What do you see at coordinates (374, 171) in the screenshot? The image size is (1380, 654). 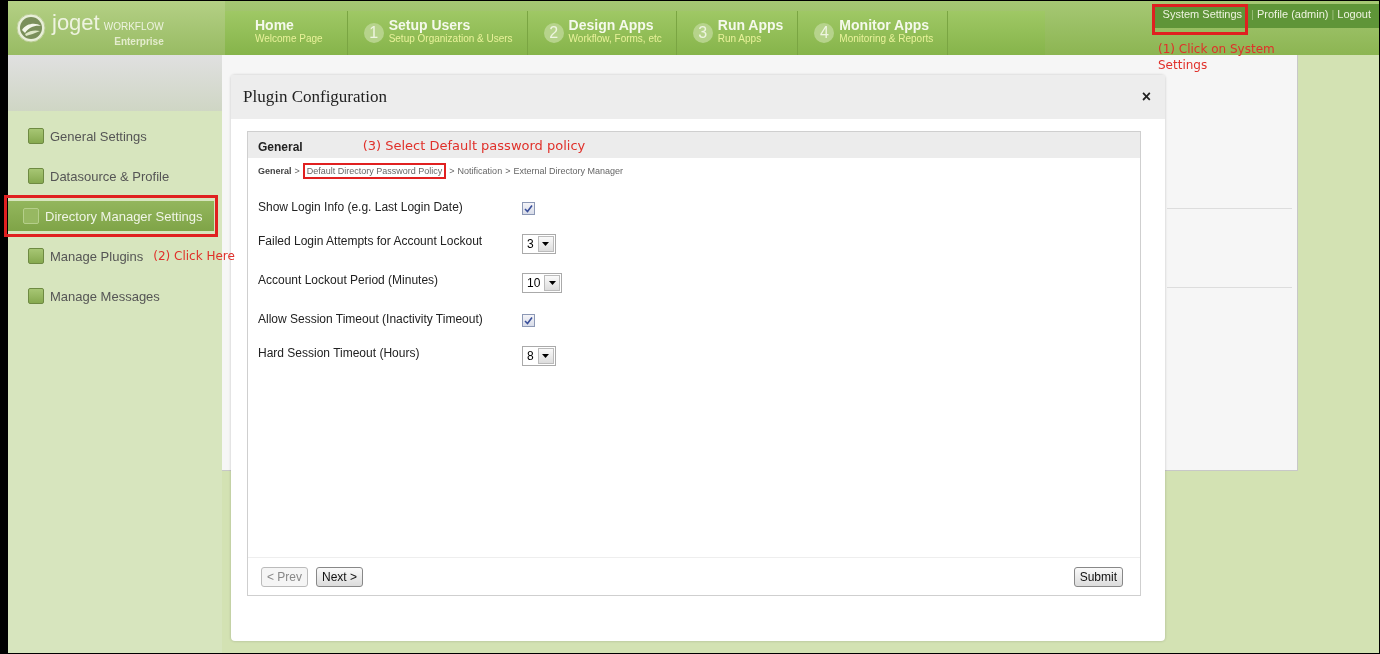 I see `breadcrumb-link: Default Directory Password Policy` at bounding box center [374, 171].